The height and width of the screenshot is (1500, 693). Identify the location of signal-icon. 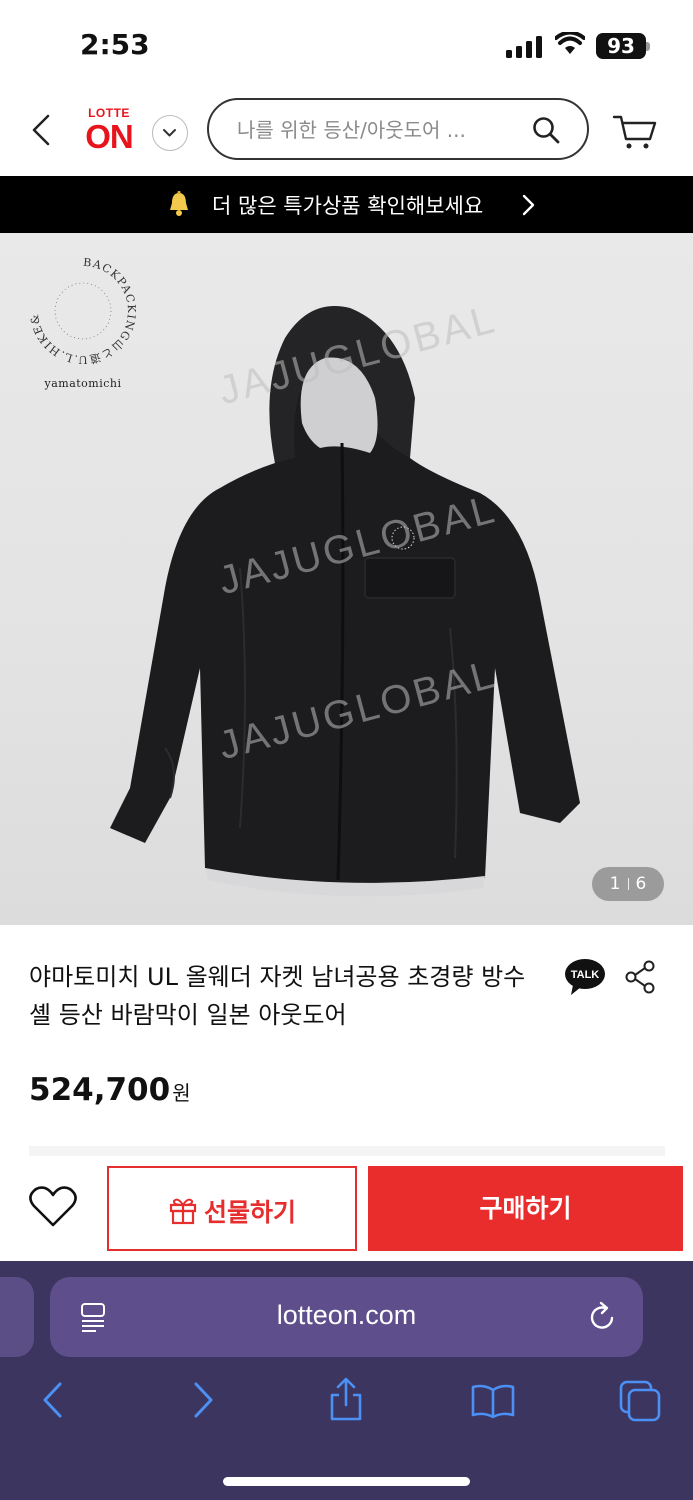
(524, 47).